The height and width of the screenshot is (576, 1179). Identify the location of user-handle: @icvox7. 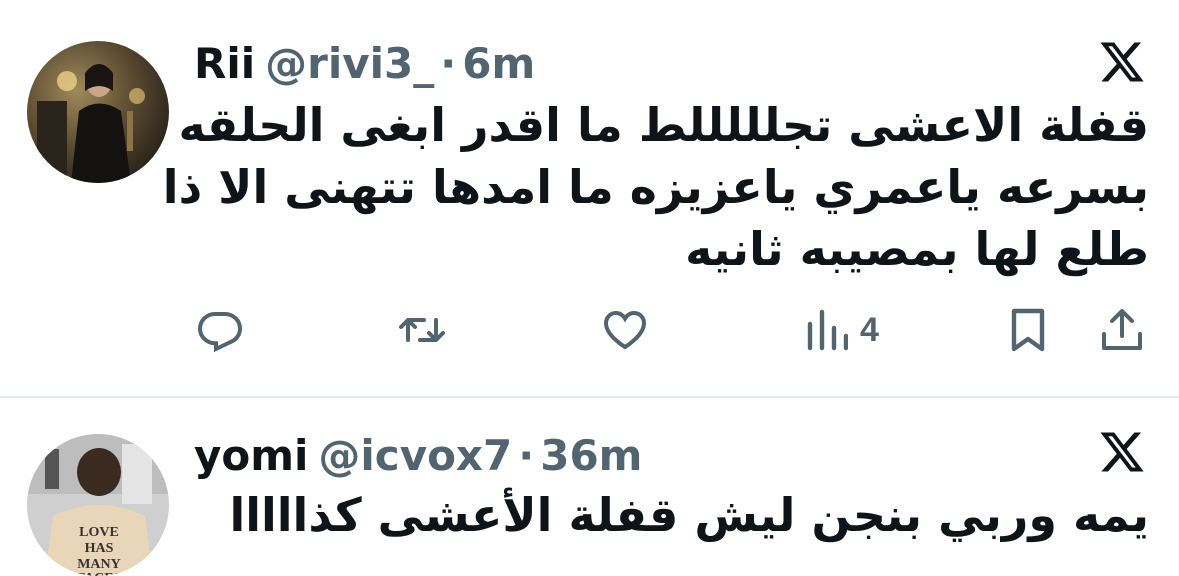
(415, 455).